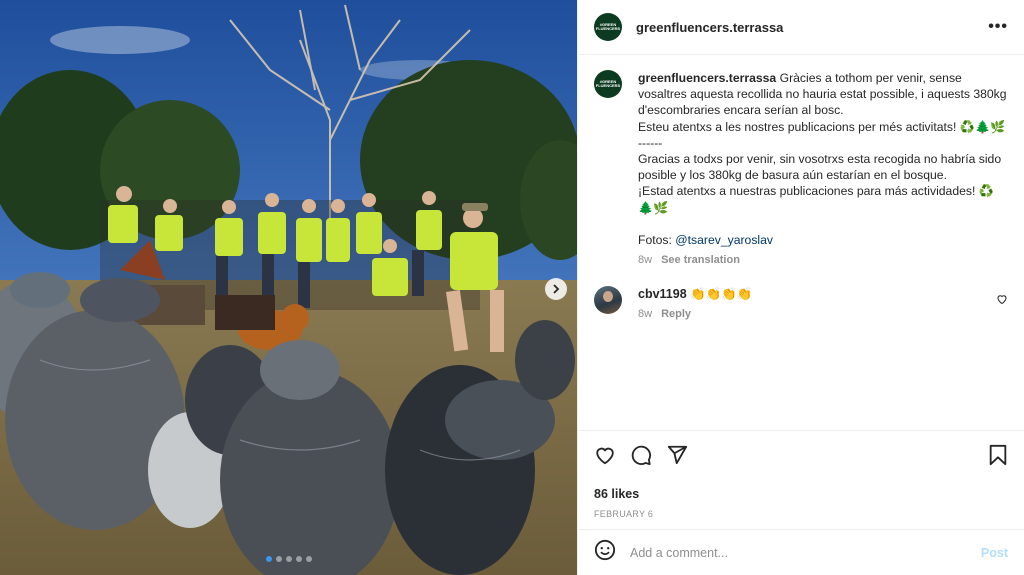 The image size is (1024, 575). What do you see at coordinates (823, 260) in the screenshot?
I see `caption-meta: 8w See translation` at bounding box center [823, 260].